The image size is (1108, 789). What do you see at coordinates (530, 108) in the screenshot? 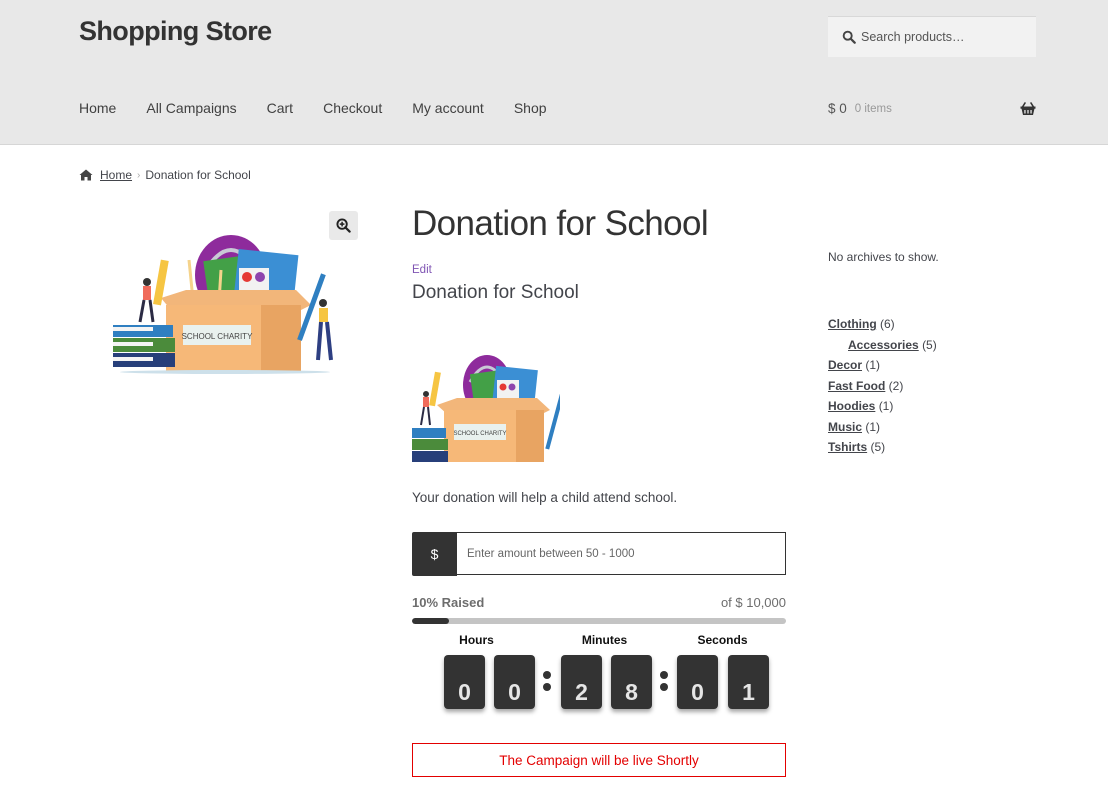
I see `nav-shop: Shop` at bounding box center [530, 108].